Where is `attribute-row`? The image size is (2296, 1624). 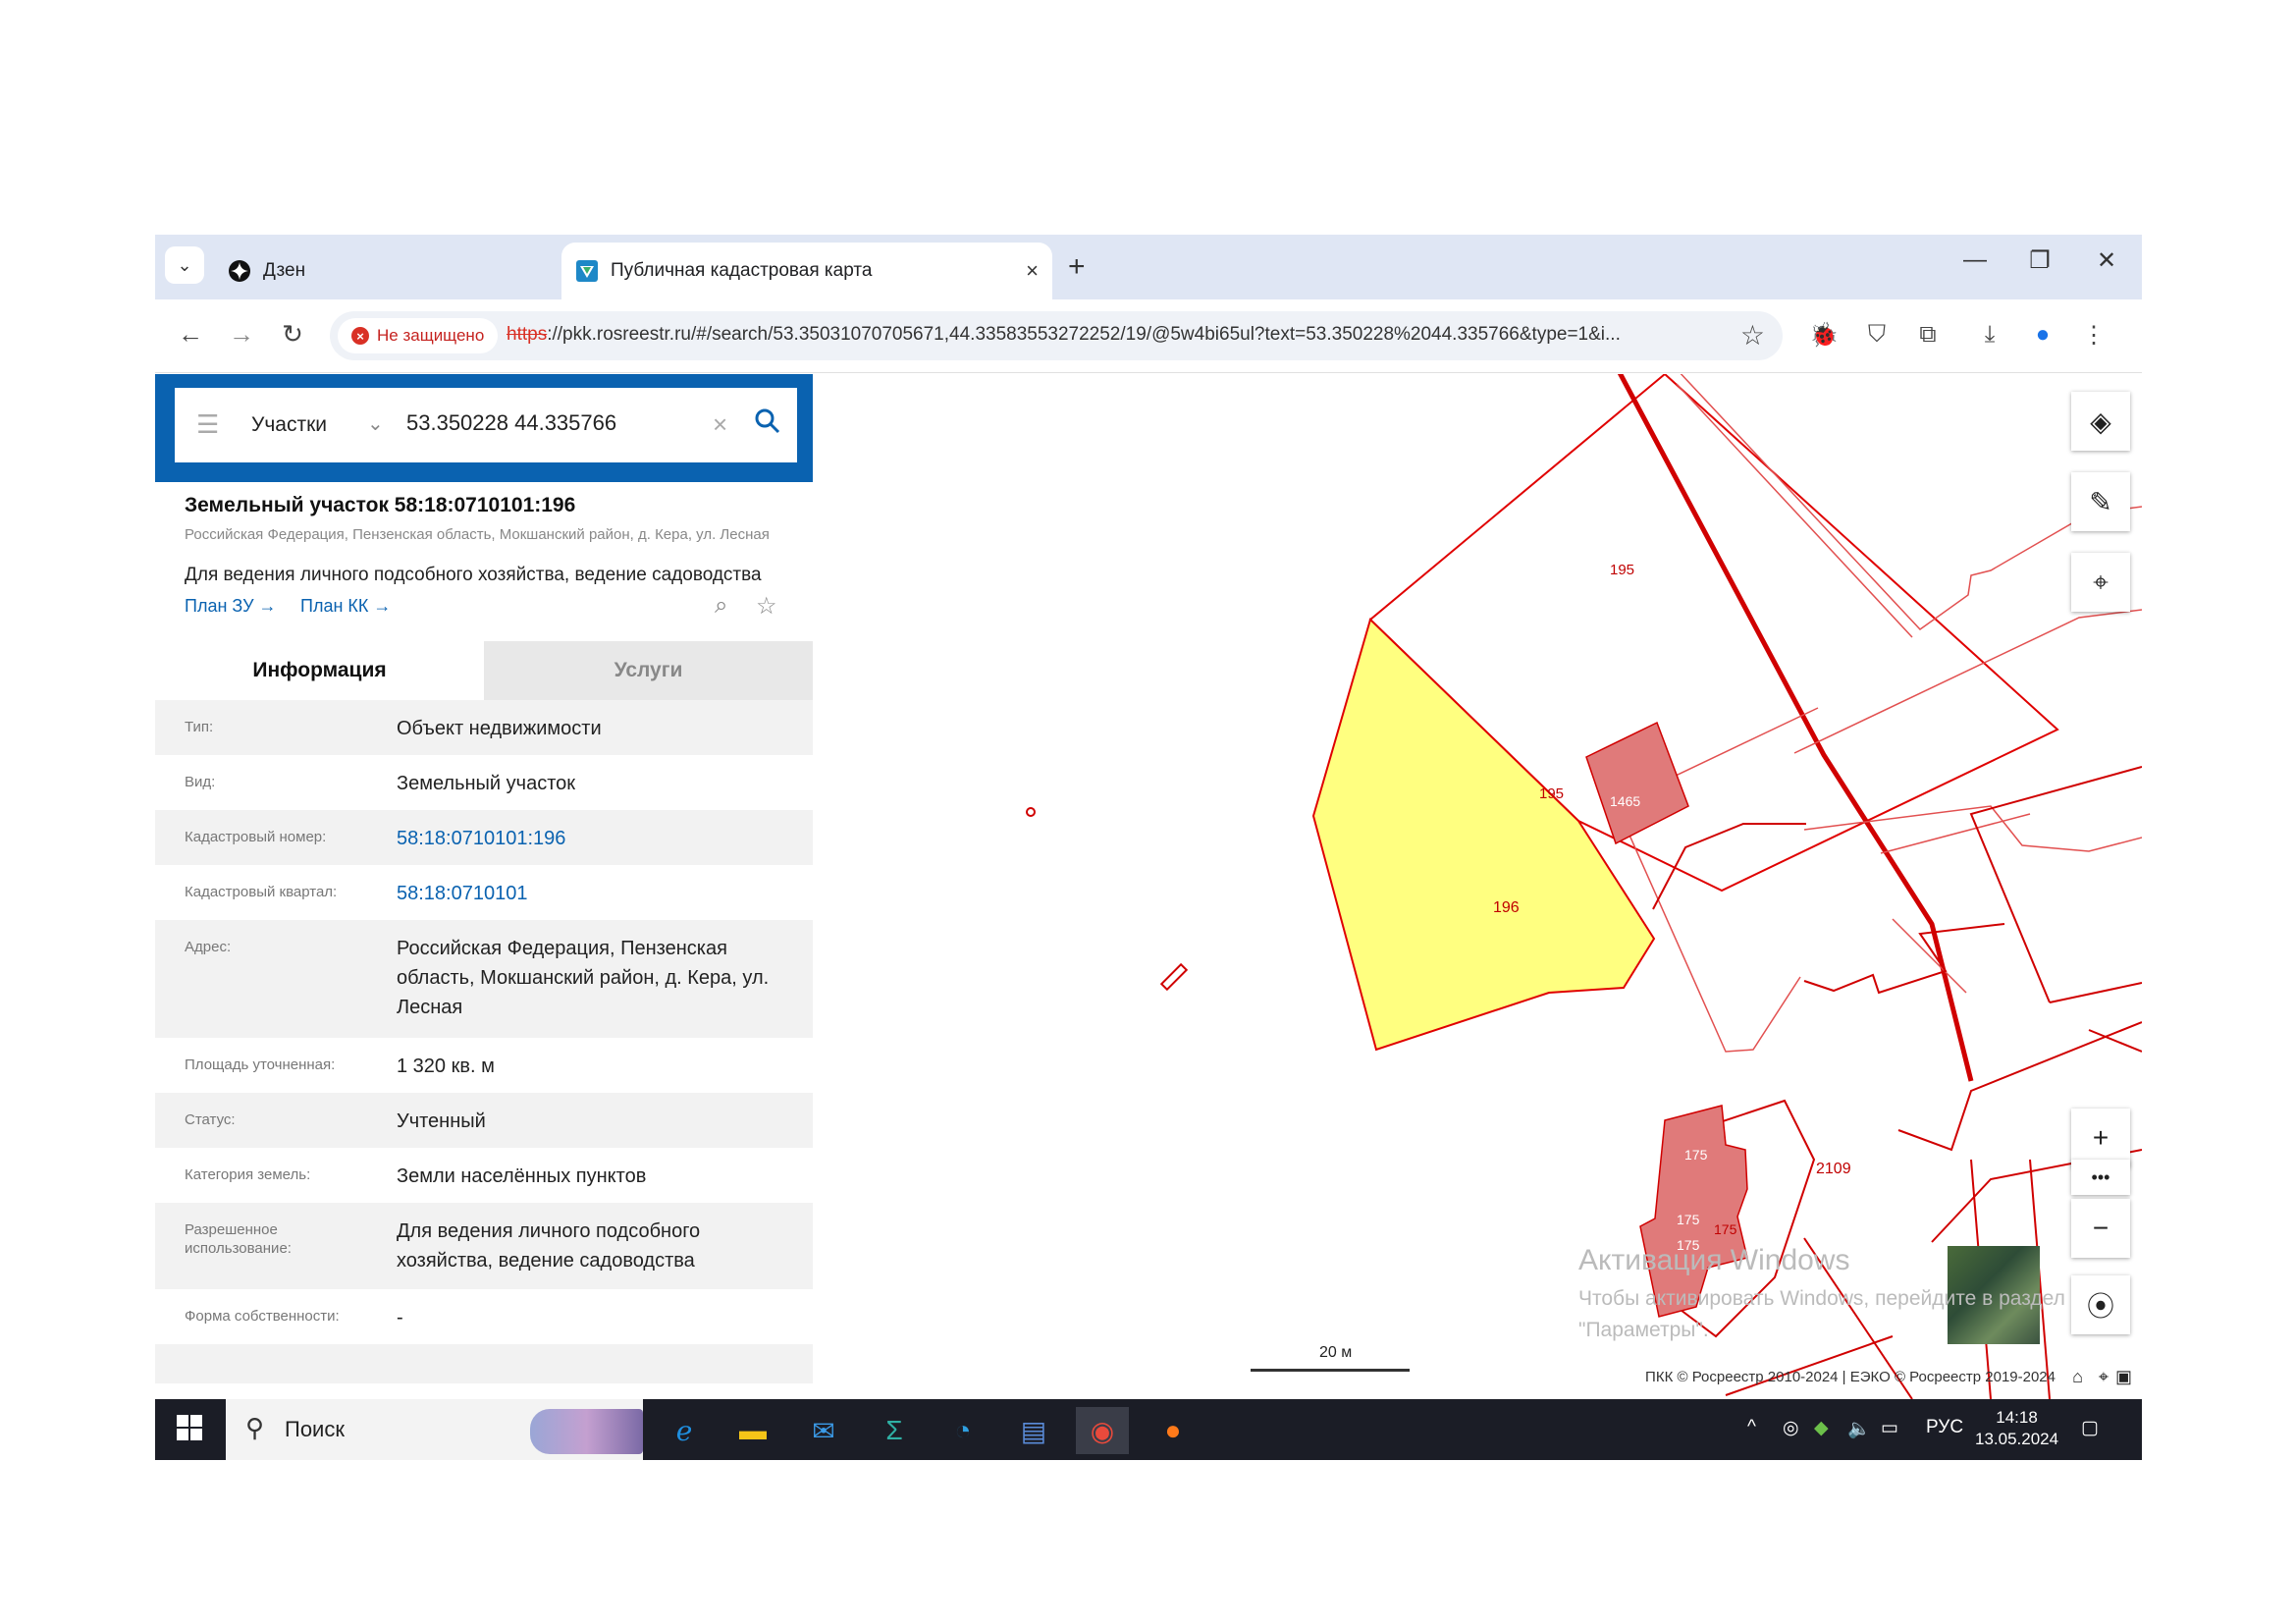
attribute-row is located at coordinates (484, 1363).